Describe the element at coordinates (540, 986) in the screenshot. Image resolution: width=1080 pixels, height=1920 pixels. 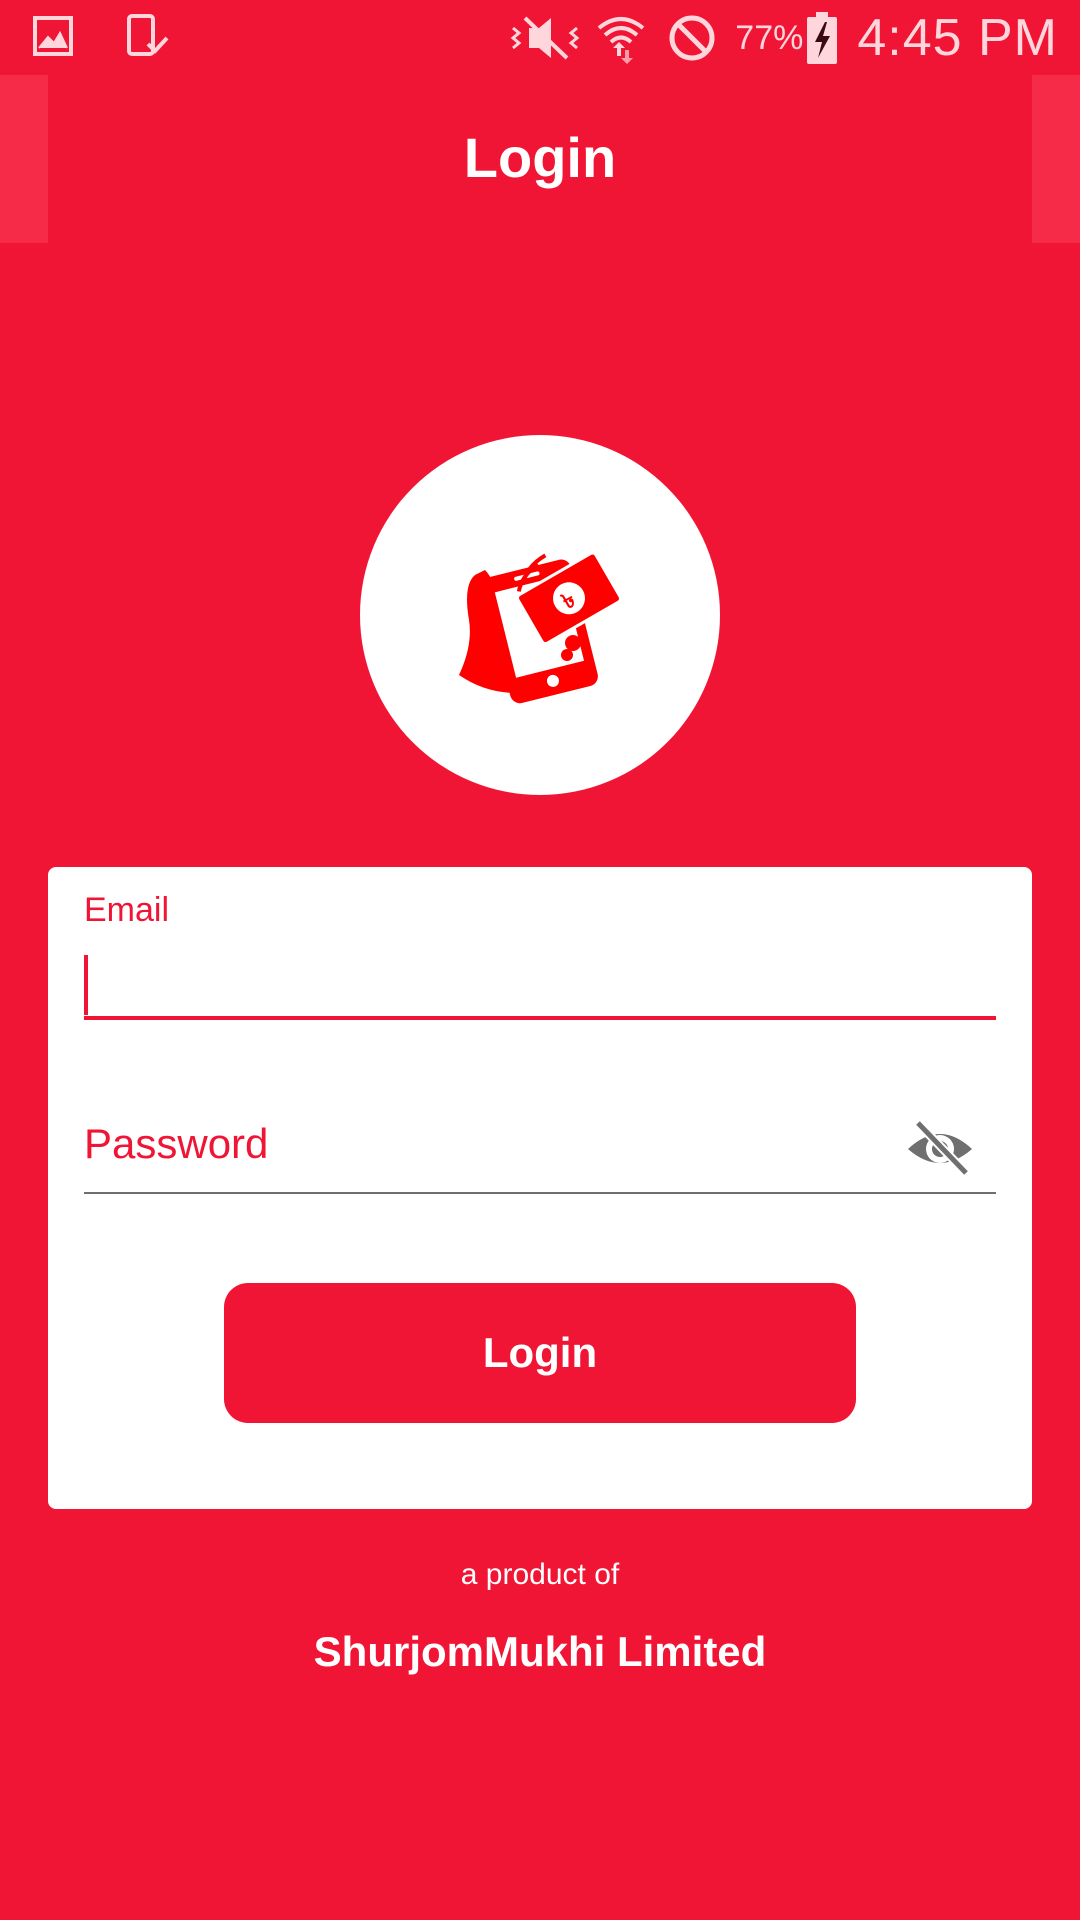
I see `email-field` at that location.